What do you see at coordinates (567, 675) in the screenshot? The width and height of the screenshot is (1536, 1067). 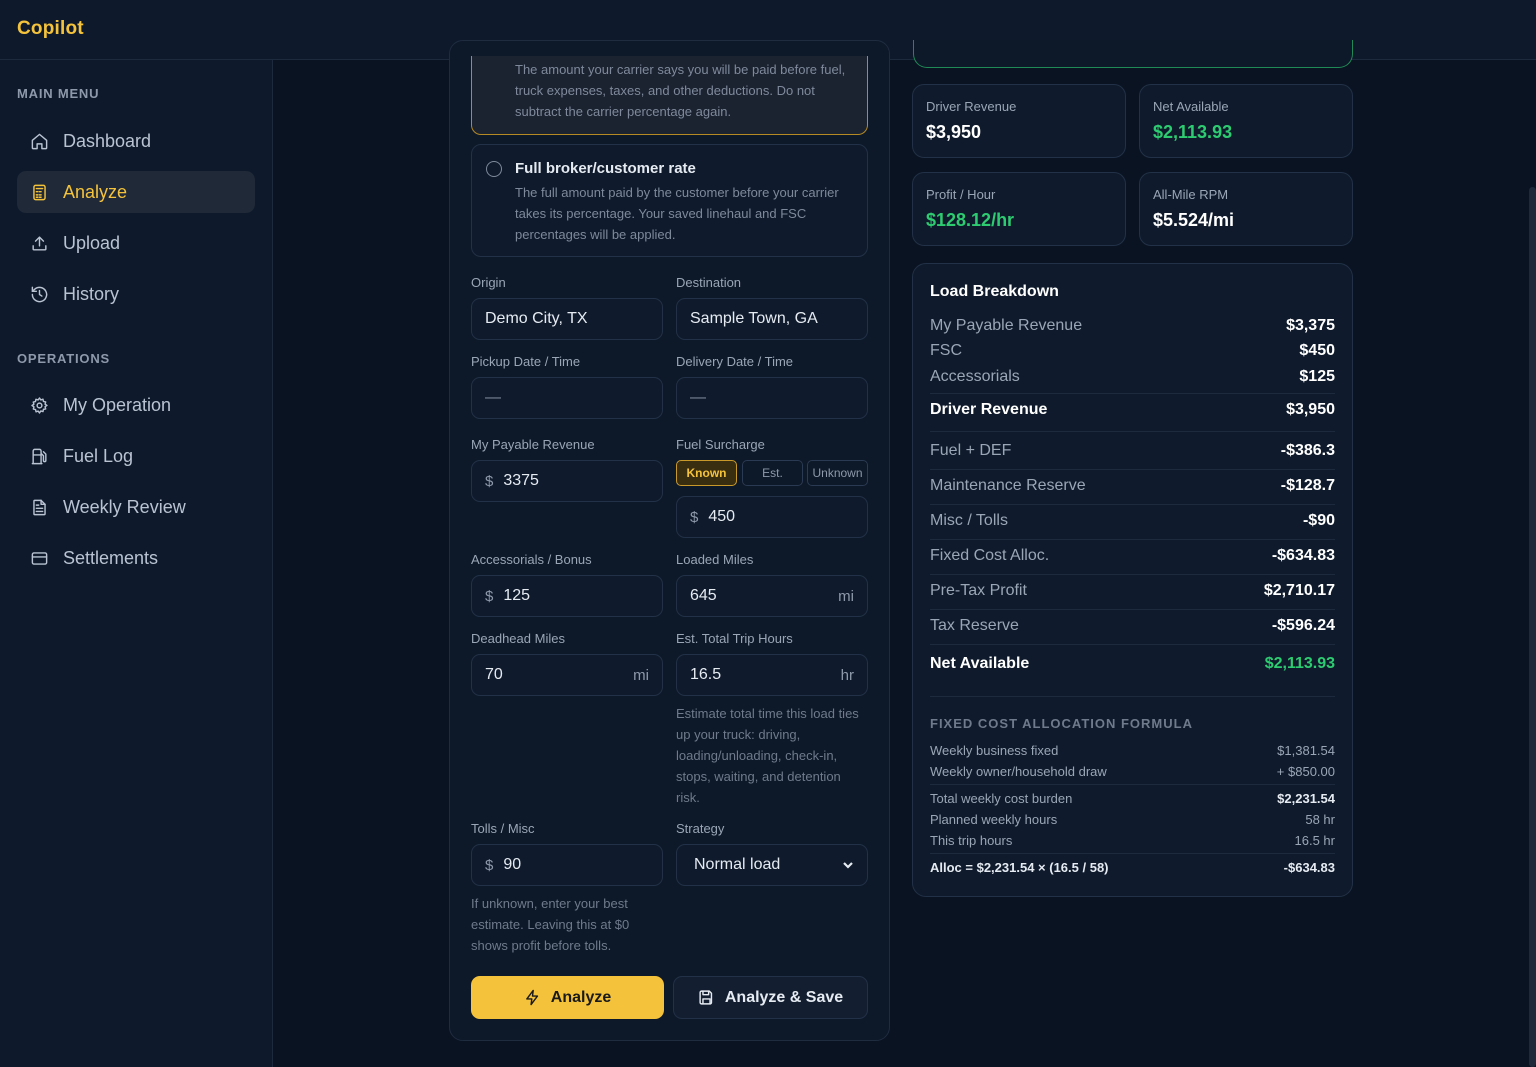 I see `deadhead-input: 70 mi` at bounding box center [567, 675].